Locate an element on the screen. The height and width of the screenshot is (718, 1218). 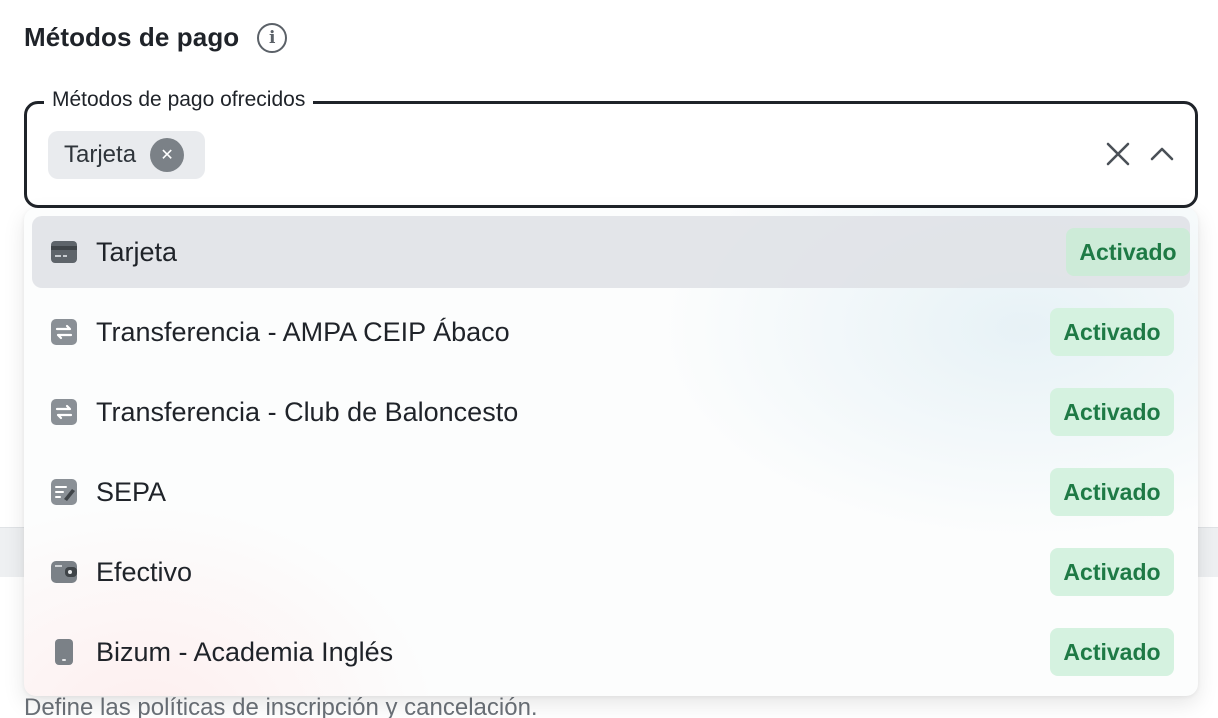
option-label: Transferencia - Club de Baloncesto is located at coordinates (307, 411).